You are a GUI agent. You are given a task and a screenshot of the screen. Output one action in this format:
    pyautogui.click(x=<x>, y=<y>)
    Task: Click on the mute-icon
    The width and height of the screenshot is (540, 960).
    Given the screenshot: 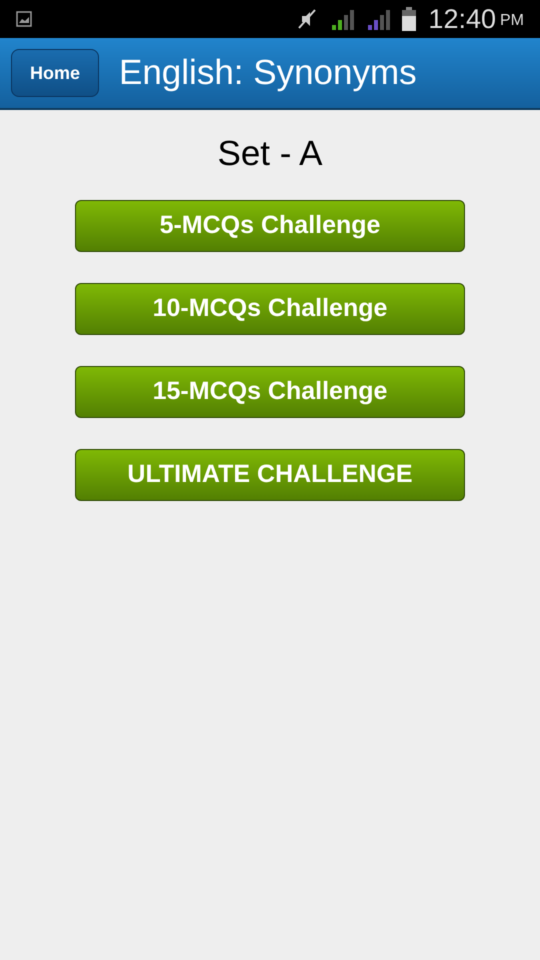 What is the action you would take?
    pyautogui.click(x=307, y=19)
    